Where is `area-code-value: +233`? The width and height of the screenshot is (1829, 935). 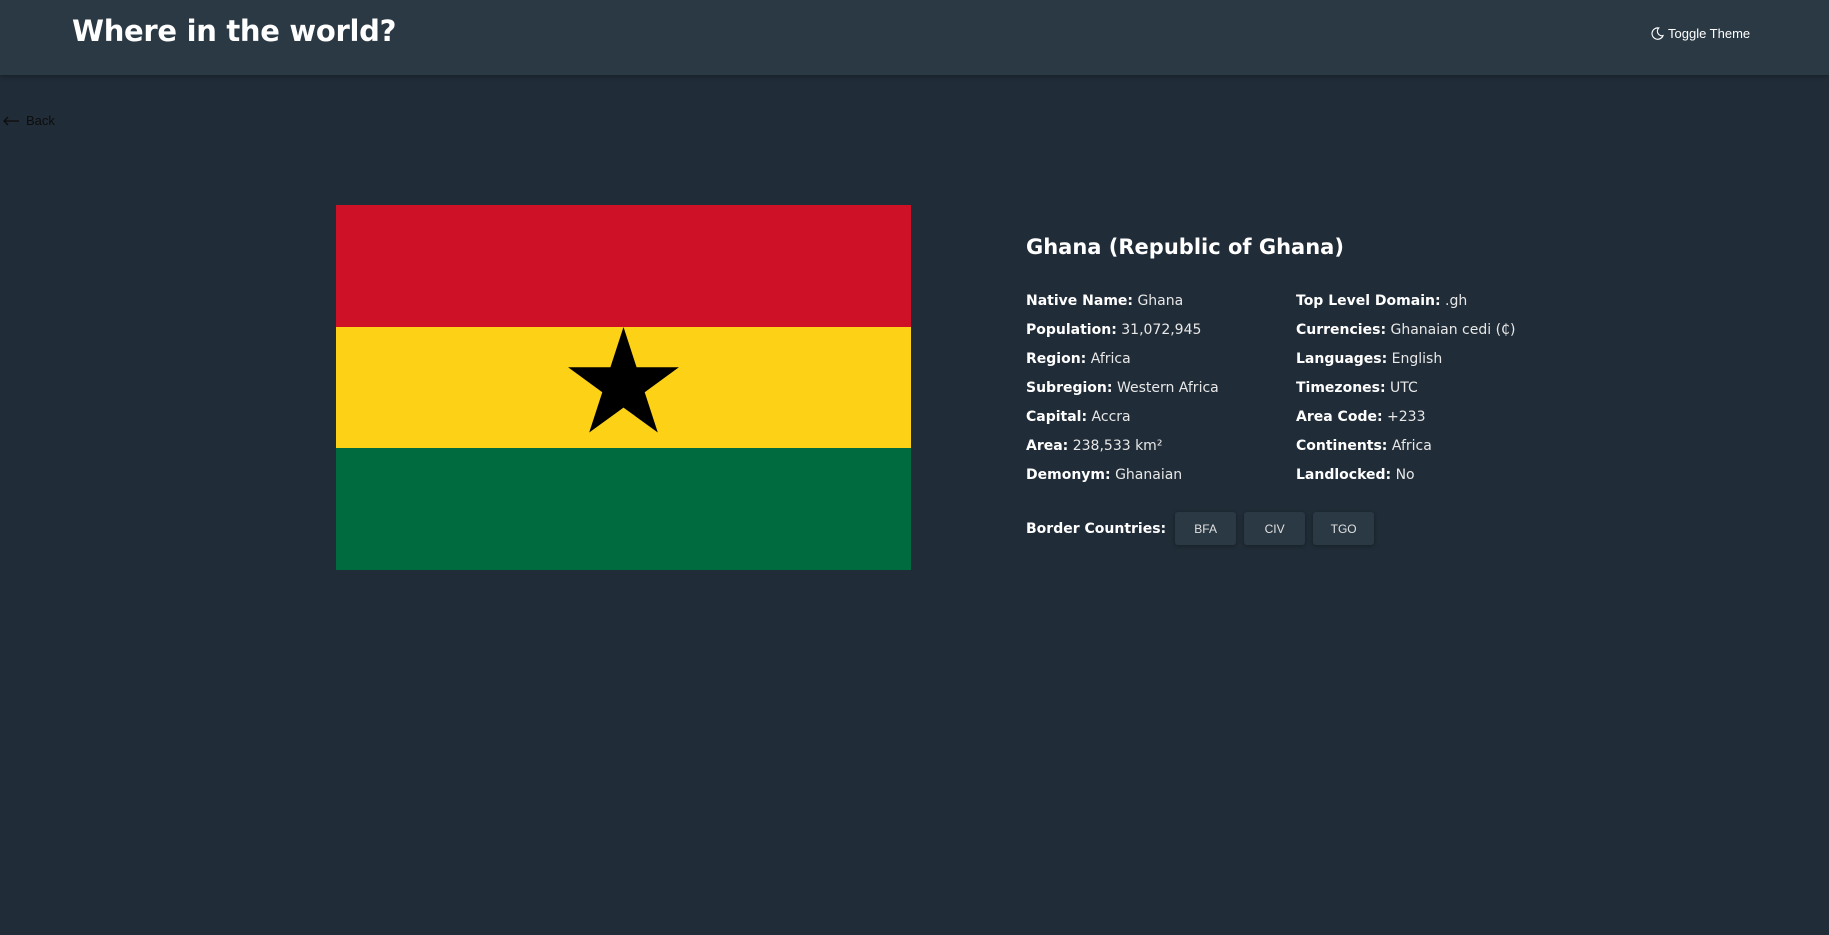 area-code-value: +233 is located at coordinates (1406, 417).